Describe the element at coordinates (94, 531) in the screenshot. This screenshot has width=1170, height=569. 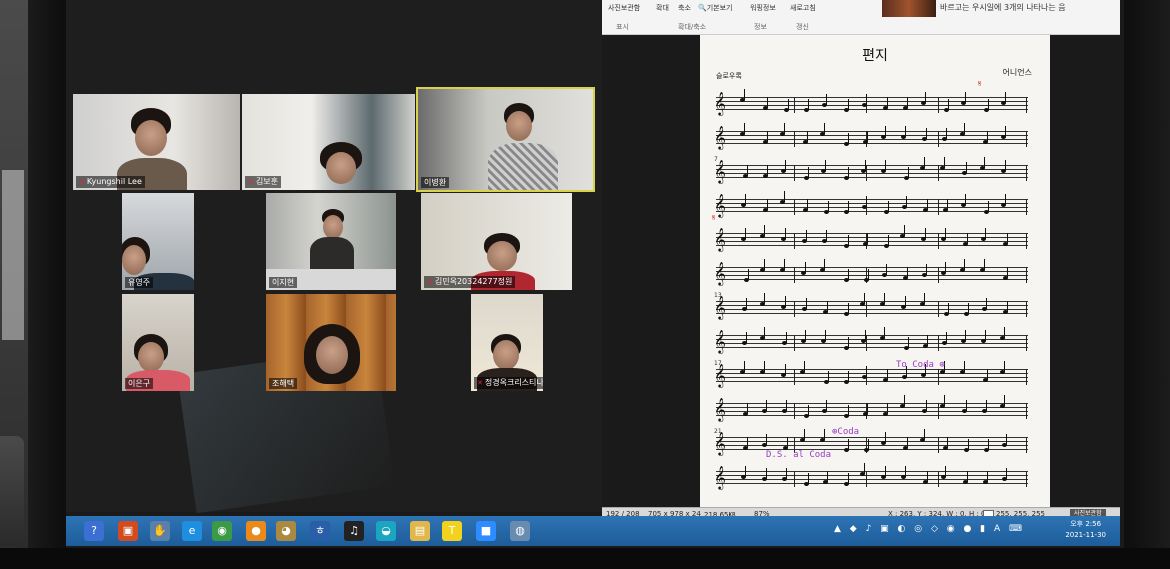
I see `help-icon: ?` at that location.